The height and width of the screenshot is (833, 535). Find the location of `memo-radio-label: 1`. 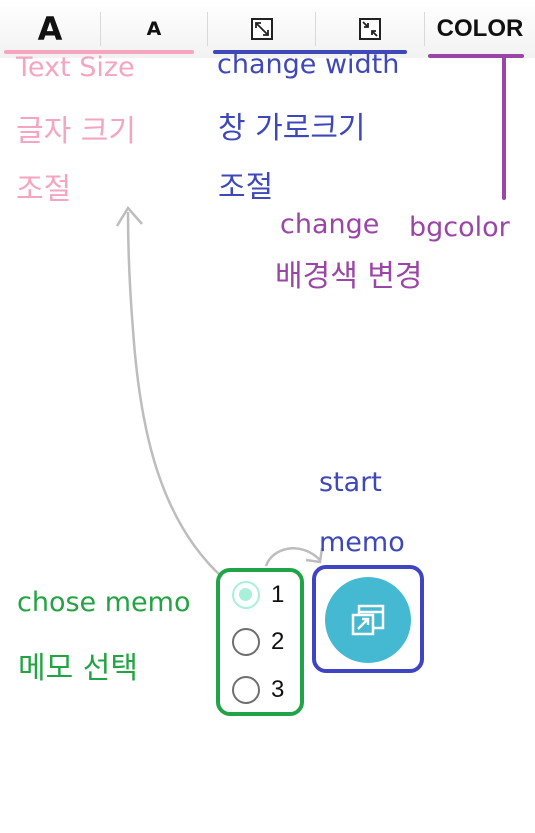

memo-radio-label: 1 is located at coordinates (278, 594).